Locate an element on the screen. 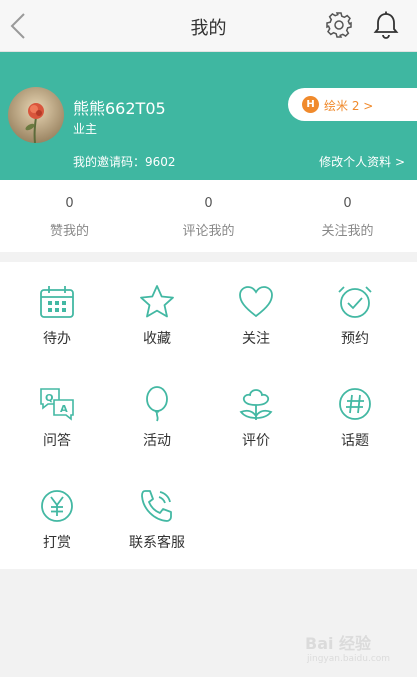 This screenshot has width=417, height=677. top-bar: 我的 is located at coordinates (208, 26).